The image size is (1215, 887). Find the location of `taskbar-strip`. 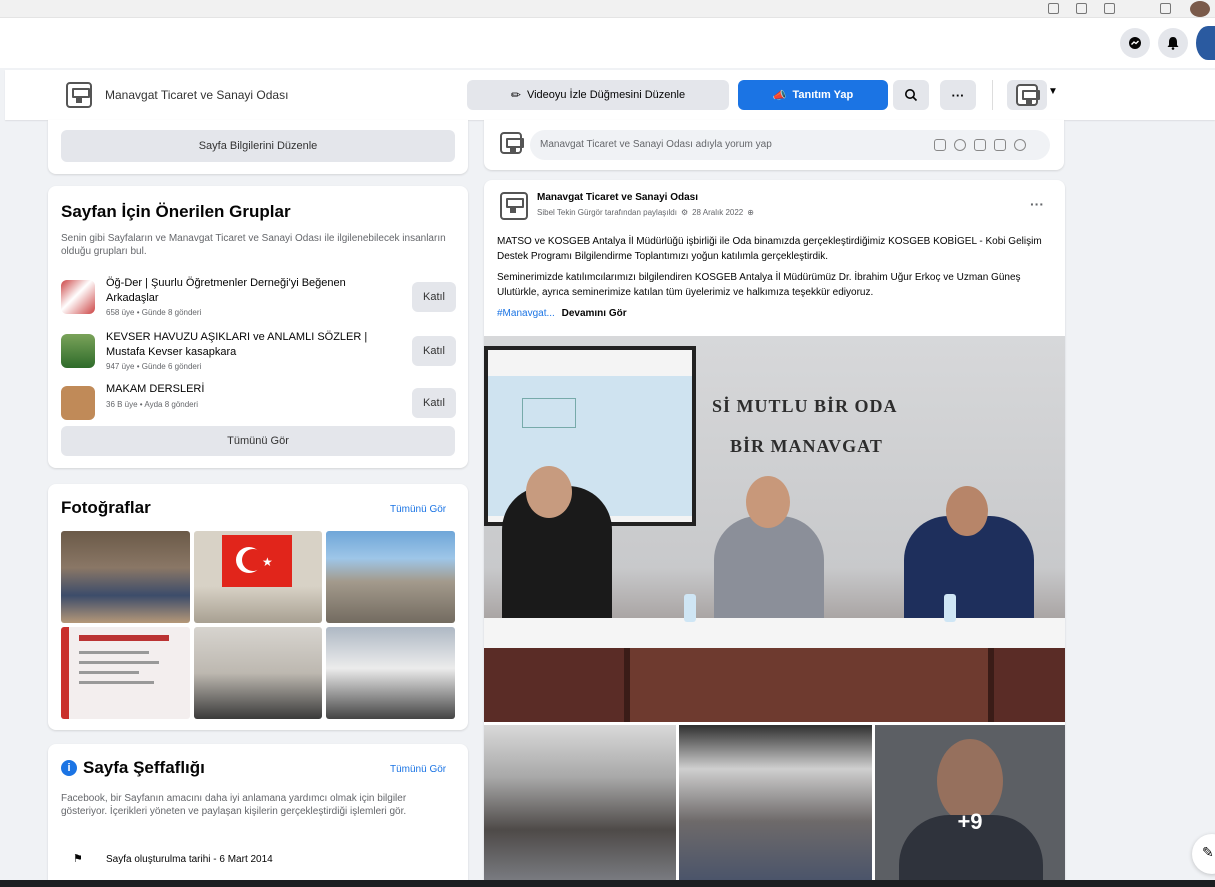

taskbar-strip is located at coordinates (607, 883).